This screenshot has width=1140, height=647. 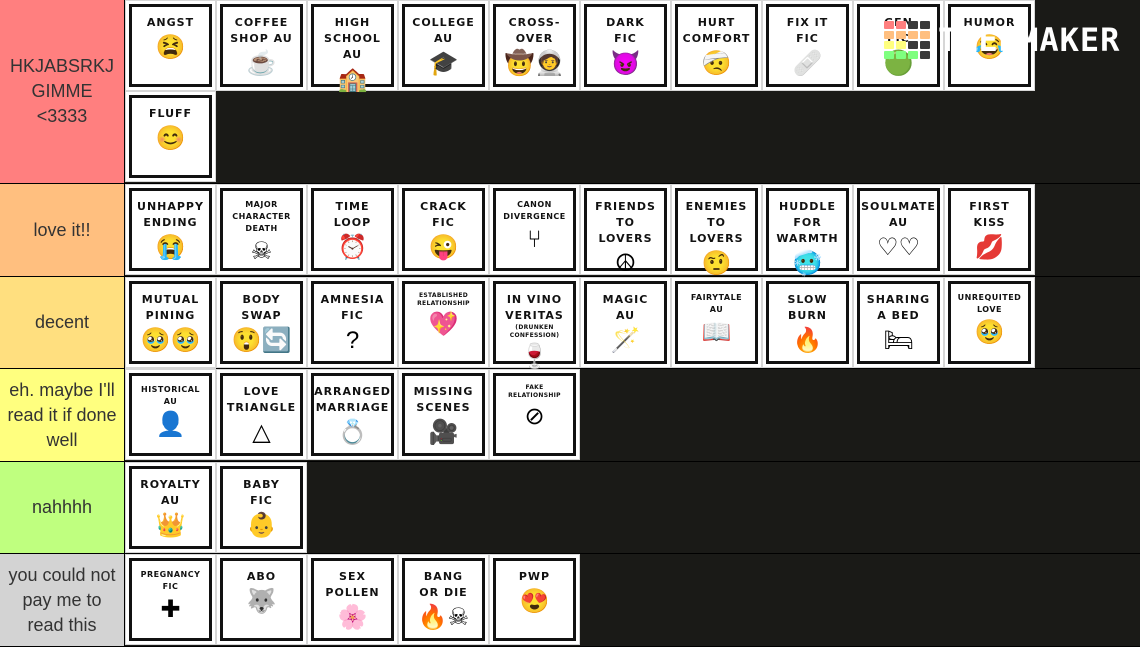 I want to click on tier-item-card: AMNESIA FIC?, so click(x=352, y=322).